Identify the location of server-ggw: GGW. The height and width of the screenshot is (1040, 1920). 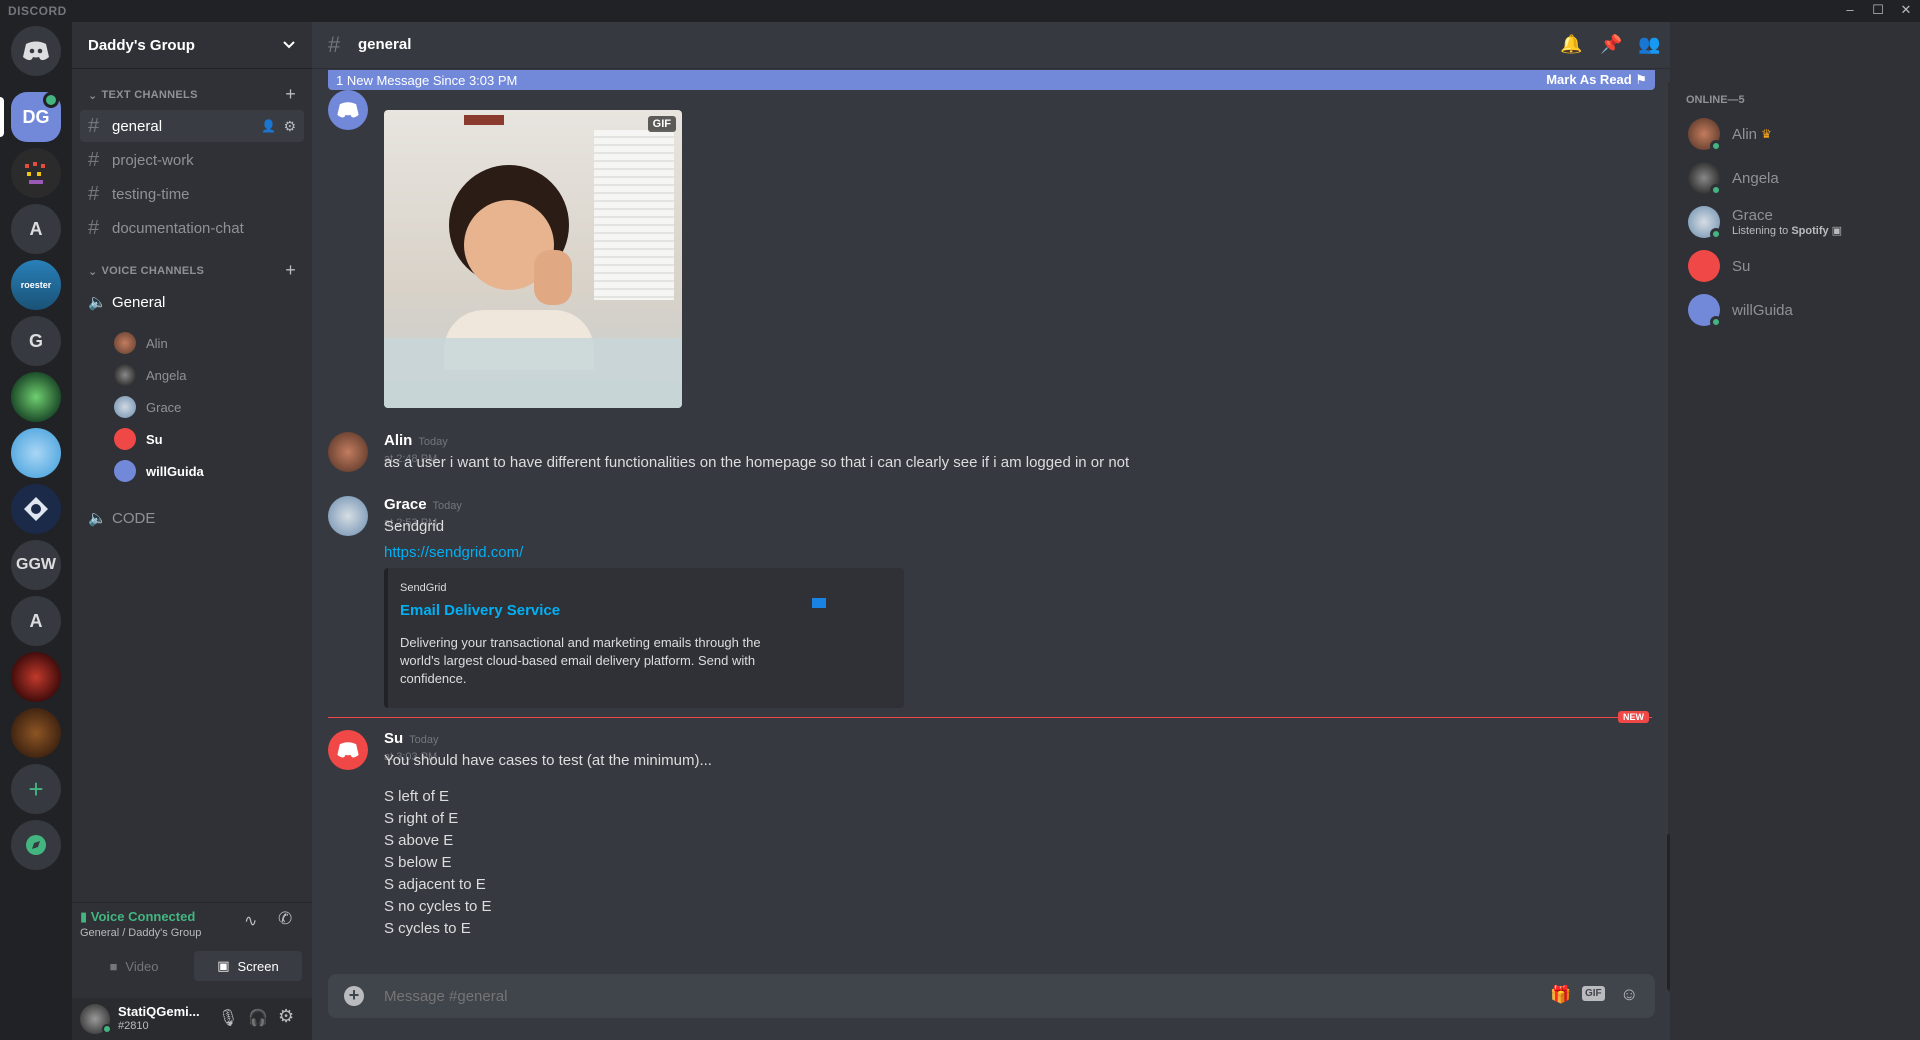
(36, 565).